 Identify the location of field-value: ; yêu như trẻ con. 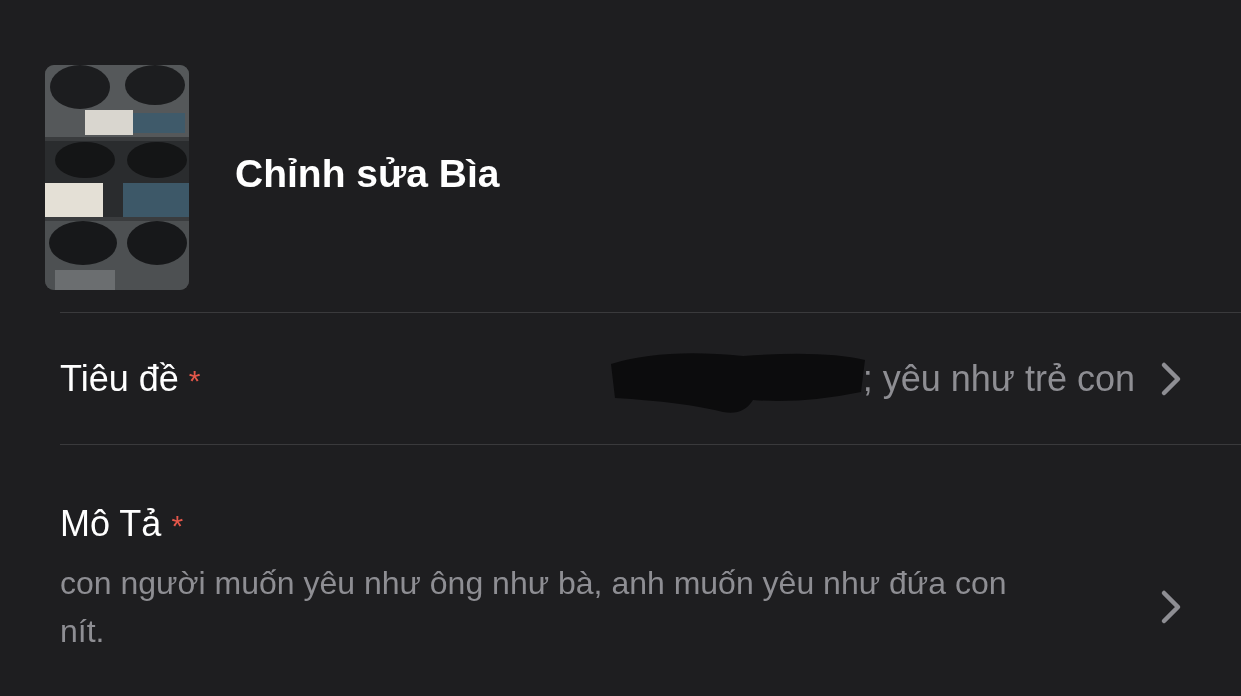
(998, 378).